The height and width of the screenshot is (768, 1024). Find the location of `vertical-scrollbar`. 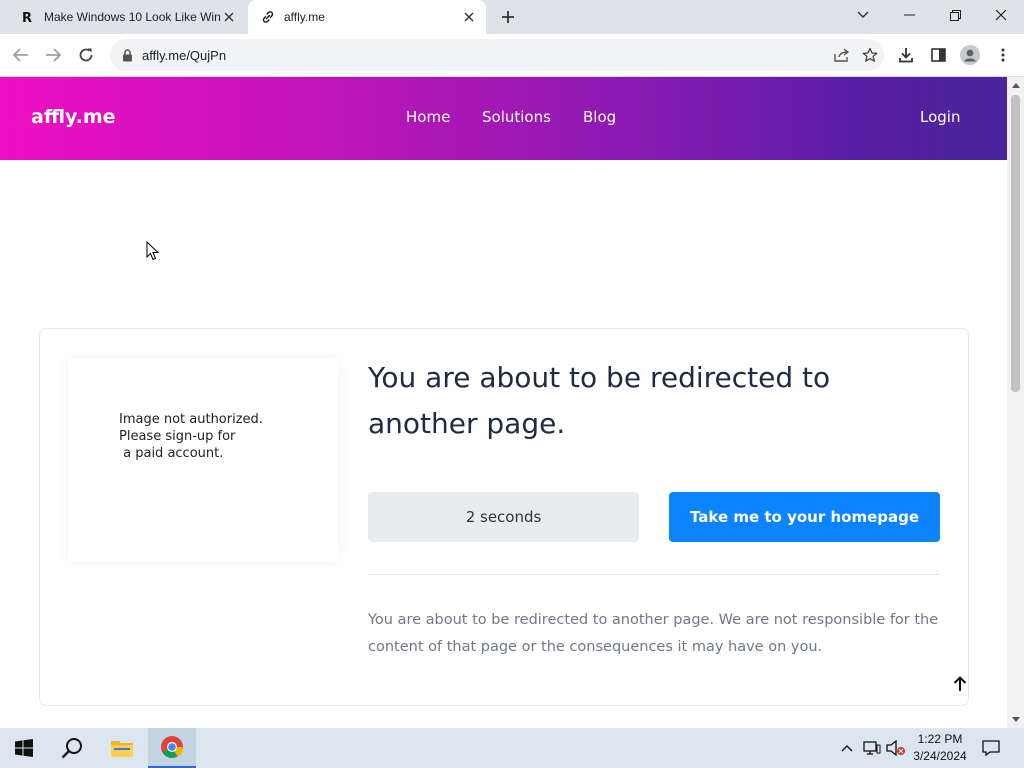

vertical-scrollbar is located at coordinates (1015, 402).